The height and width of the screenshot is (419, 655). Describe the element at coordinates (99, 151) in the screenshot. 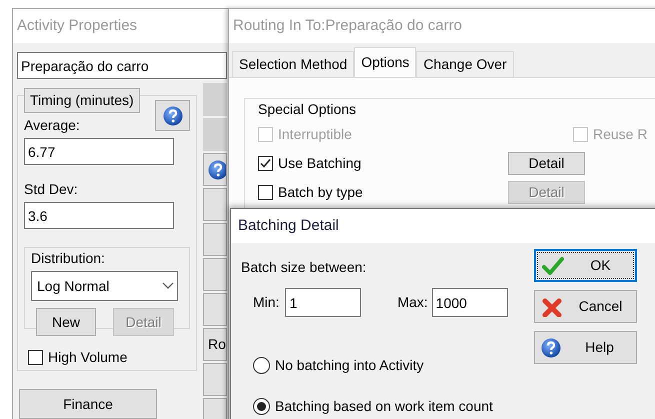

I see `average-field: 6.77` at that location.